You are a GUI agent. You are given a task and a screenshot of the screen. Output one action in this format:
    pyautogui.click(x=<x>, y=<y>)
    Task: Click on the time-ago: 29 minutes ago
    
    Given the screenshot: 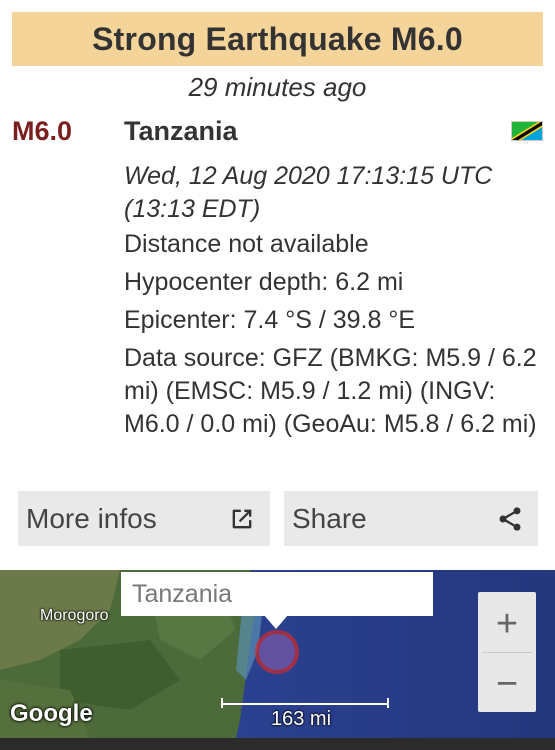 What is the action you would take?
    pyautogui.click(x=277, y=87)
    